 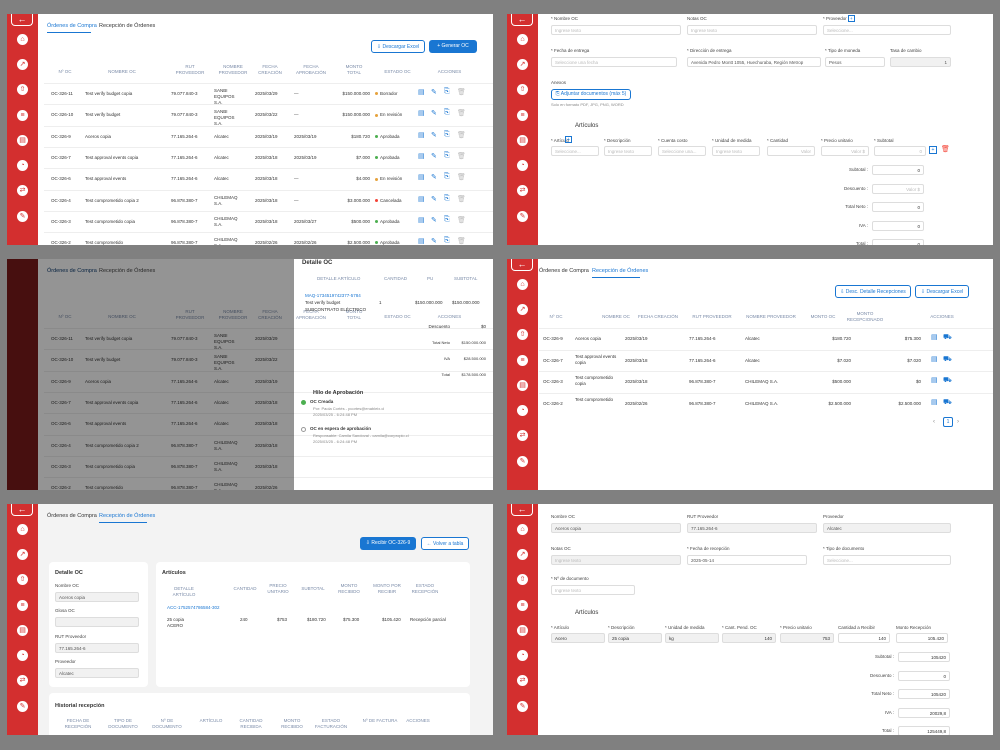 What do you see at coordinates (752, 30) in the screenshot?
I see `notas-oc-input: Ingrese texto` at bounding box center [752, 30].